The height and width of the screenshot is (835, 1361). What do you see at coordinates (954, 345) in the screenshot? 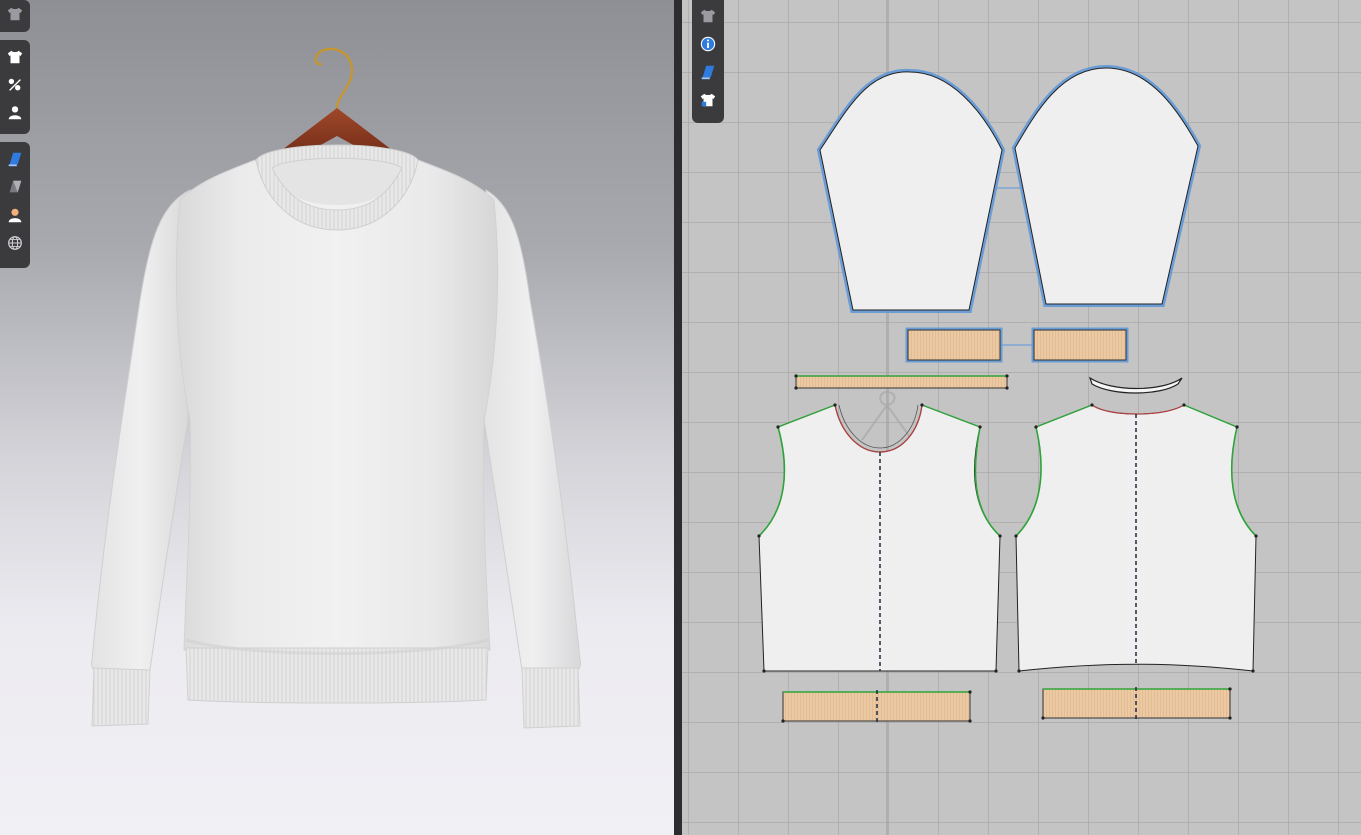
I see `pattern-cuff-left` at bounding box center [954, 345].